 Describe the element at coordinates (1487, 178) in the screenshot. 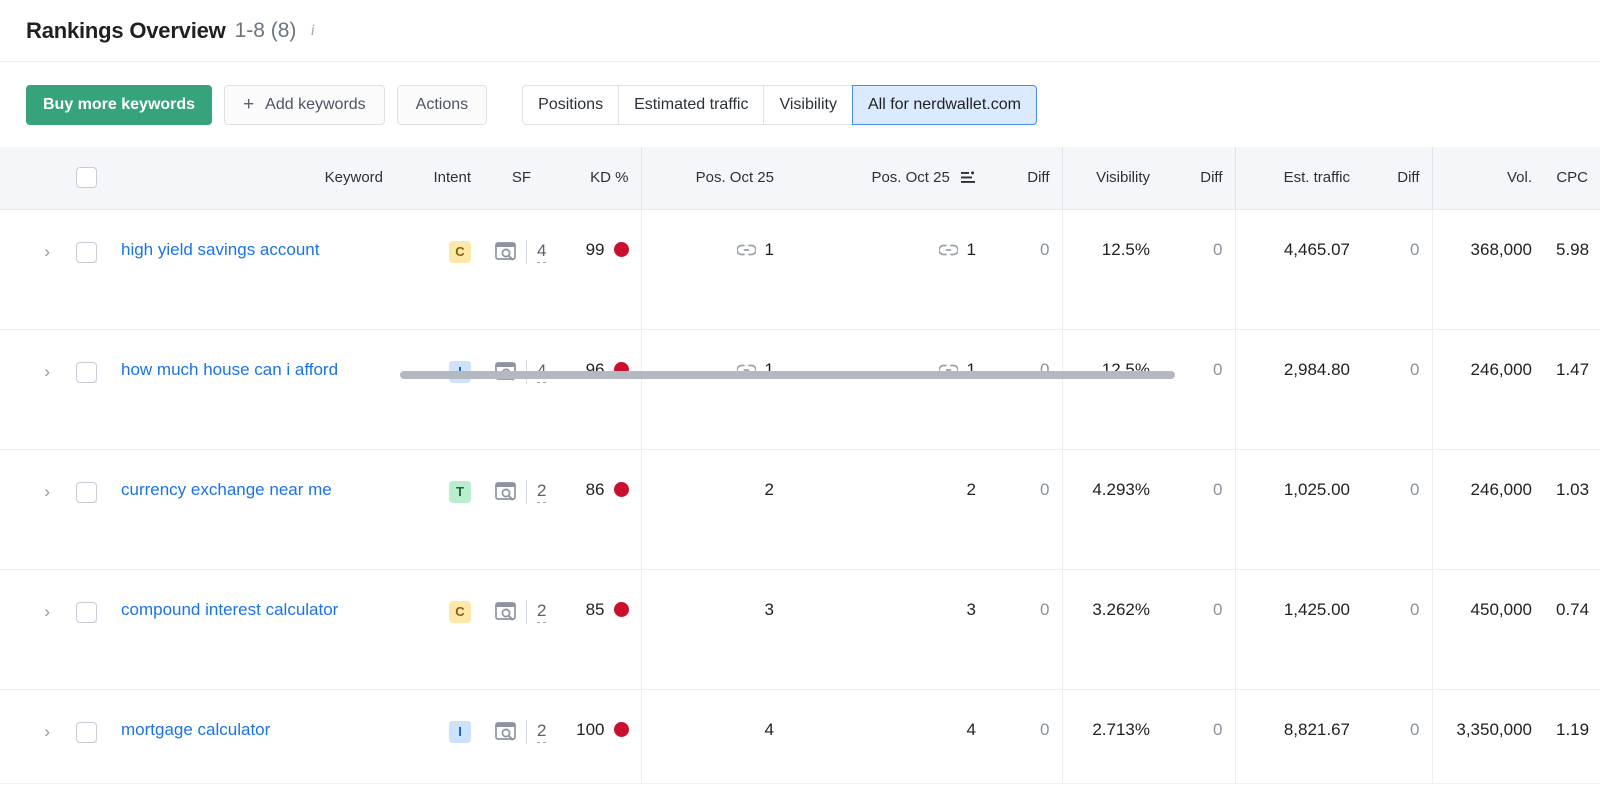

I see `header-vol: Vol.` at that location.